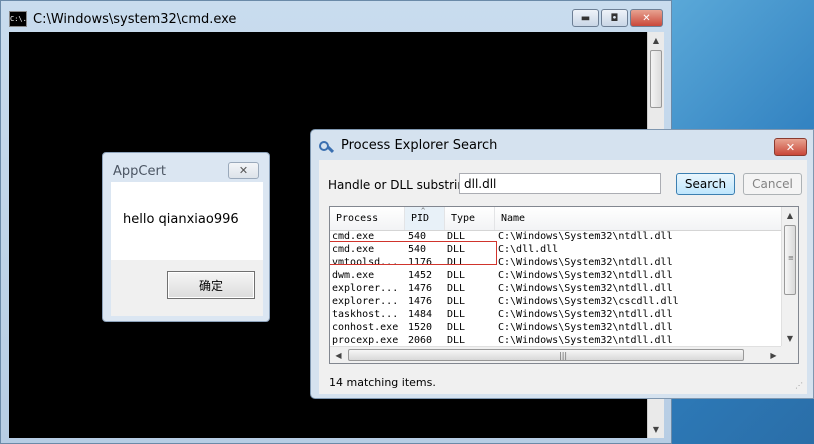 Image resolution: width=814 pixels, height=444 pixels. I want to click on scroll-right-arrow-icon: ▶, so click(773, 355).